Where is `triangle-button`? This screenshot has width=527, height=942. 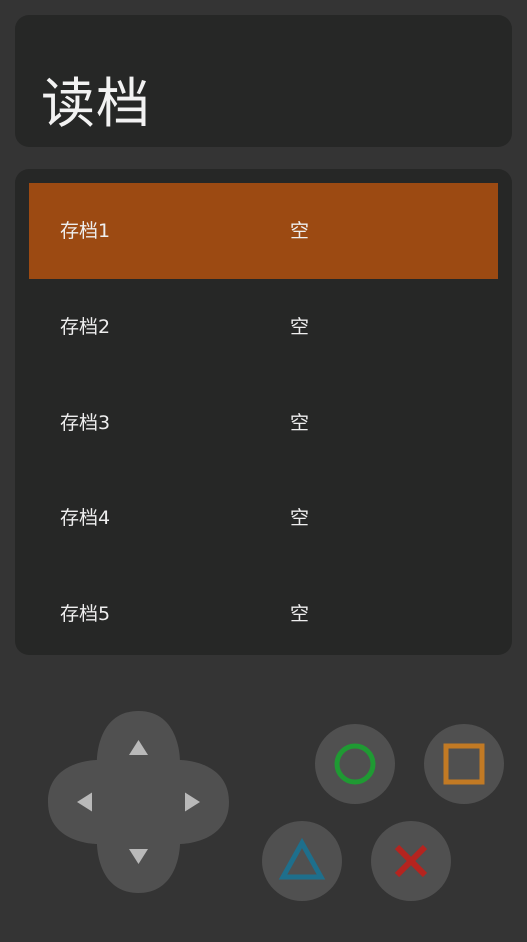 triangle-button is located at coordinates (302, 861).